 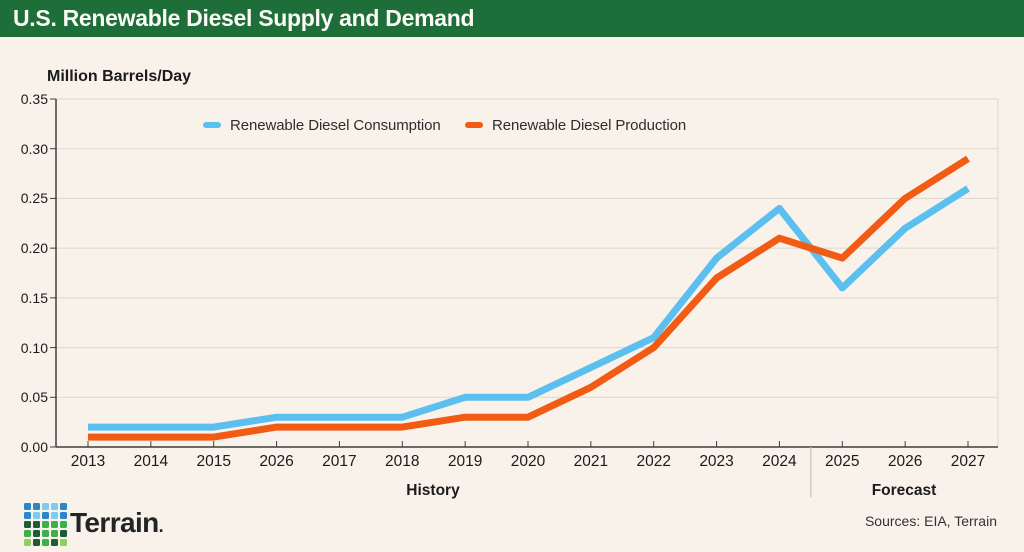 I want to click on legend-item-production: Renewable Diesel Production, so click(x=575, y=125).